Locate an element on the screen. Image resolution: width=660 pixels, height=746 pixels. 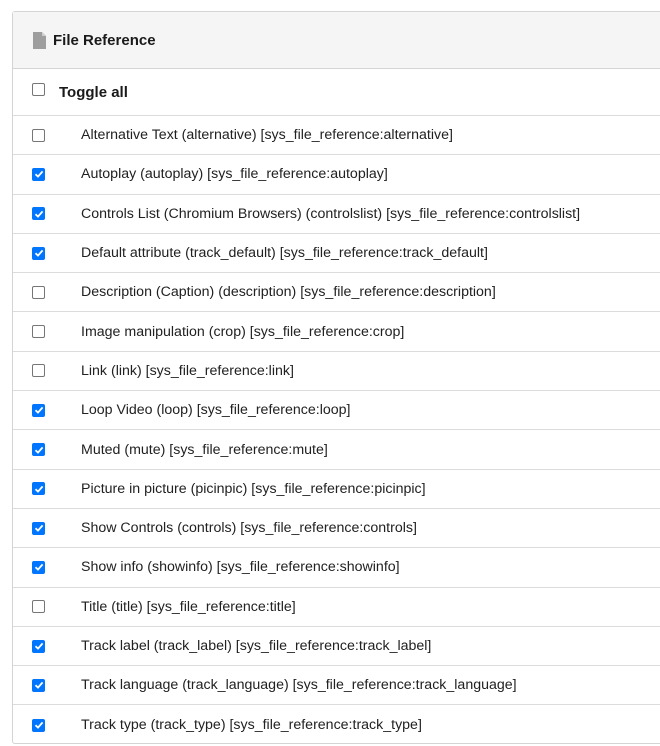
document-icon is located at coordinates (39, 40).